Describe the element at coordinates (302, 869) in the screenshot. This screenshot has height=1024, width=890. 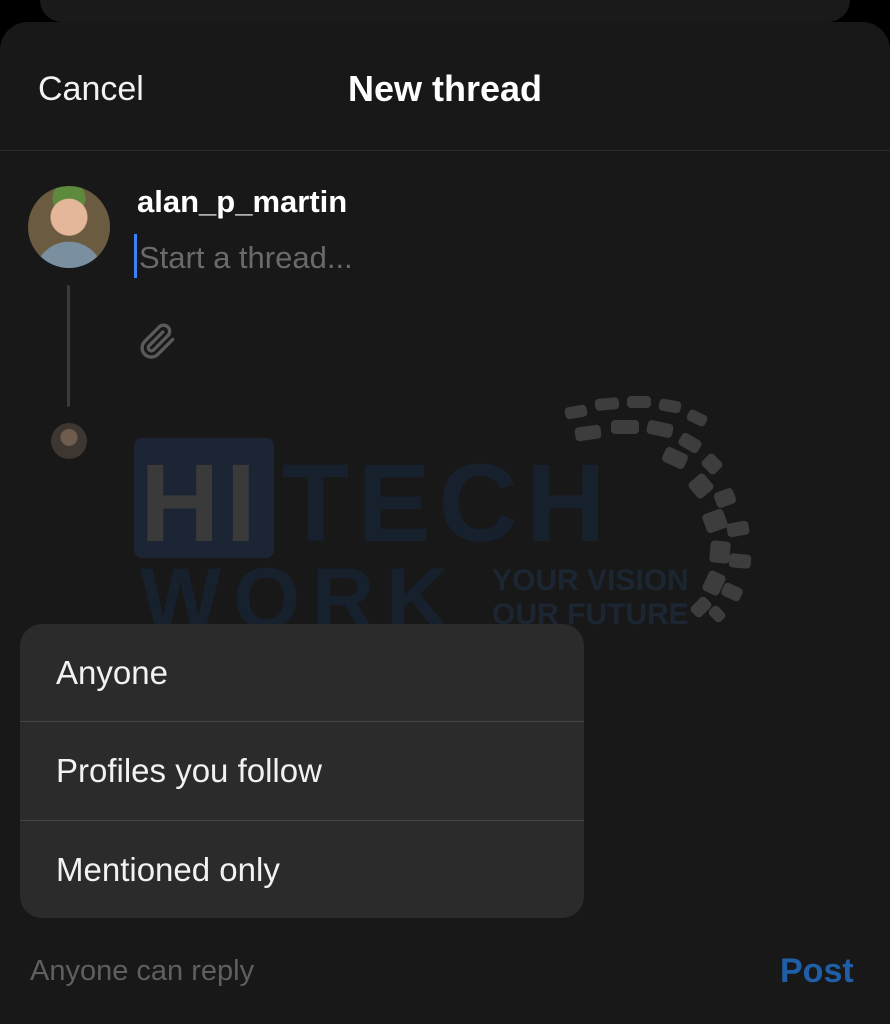
I see `menu-item-mentioned-only: Mentioned only` at that location.